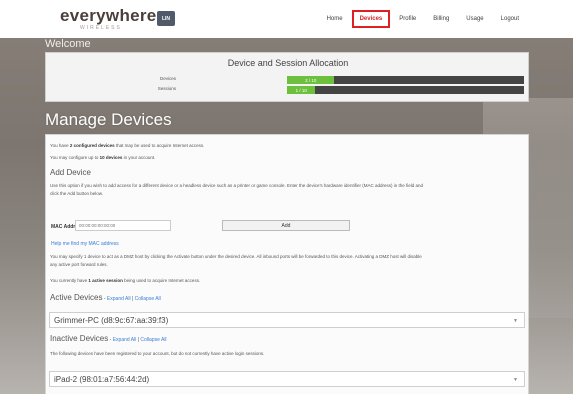 The height and width of the screenshot is (394, 573). What do you see at coordinates (111, 320) in the screenshot?
I see `device-name: Grimmer-PC (d8:9c:67:aa:39:f3)` at bounding box center [111, 320].